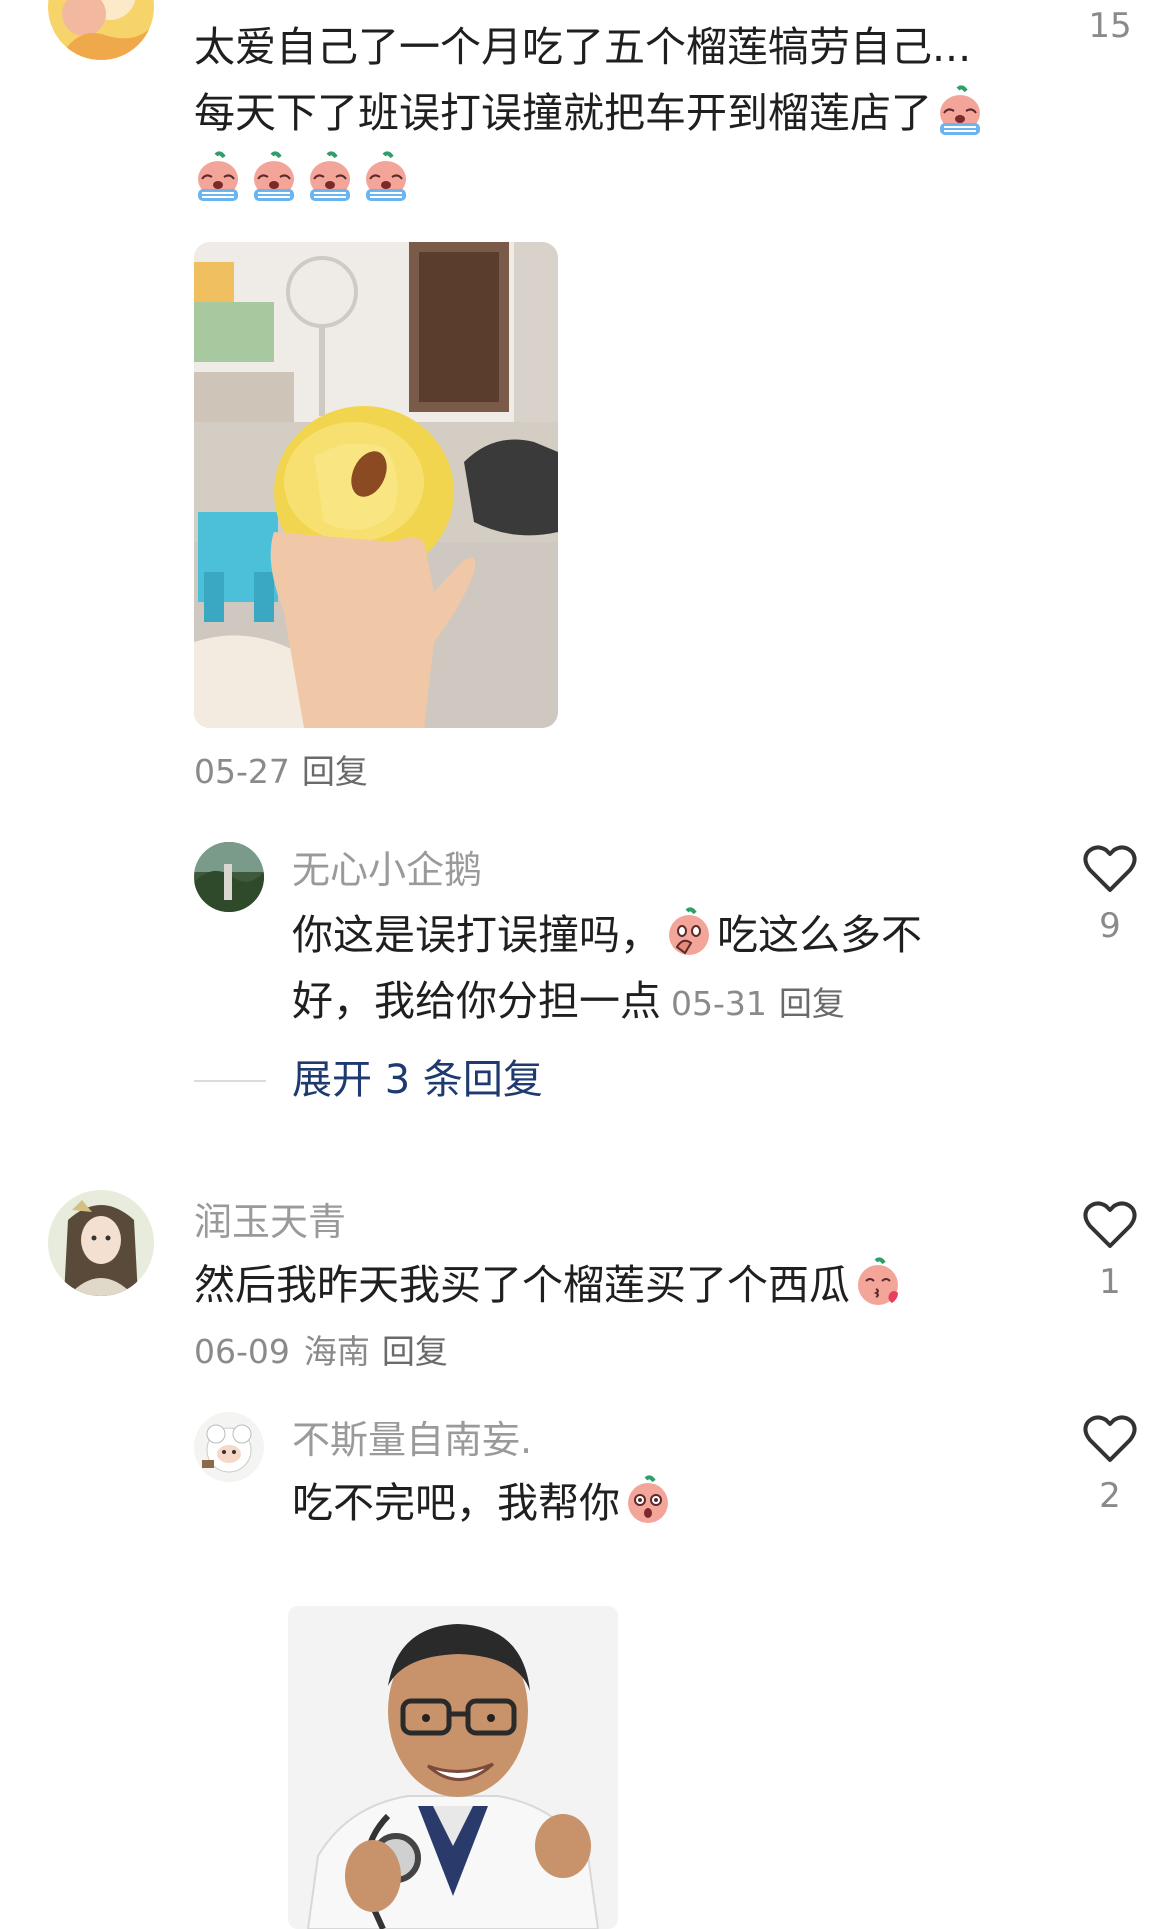  What do you see at coordinates (1110, 1496) in the screenshot?
I see `like-count: 2` at bounding box center [1110, 1496].